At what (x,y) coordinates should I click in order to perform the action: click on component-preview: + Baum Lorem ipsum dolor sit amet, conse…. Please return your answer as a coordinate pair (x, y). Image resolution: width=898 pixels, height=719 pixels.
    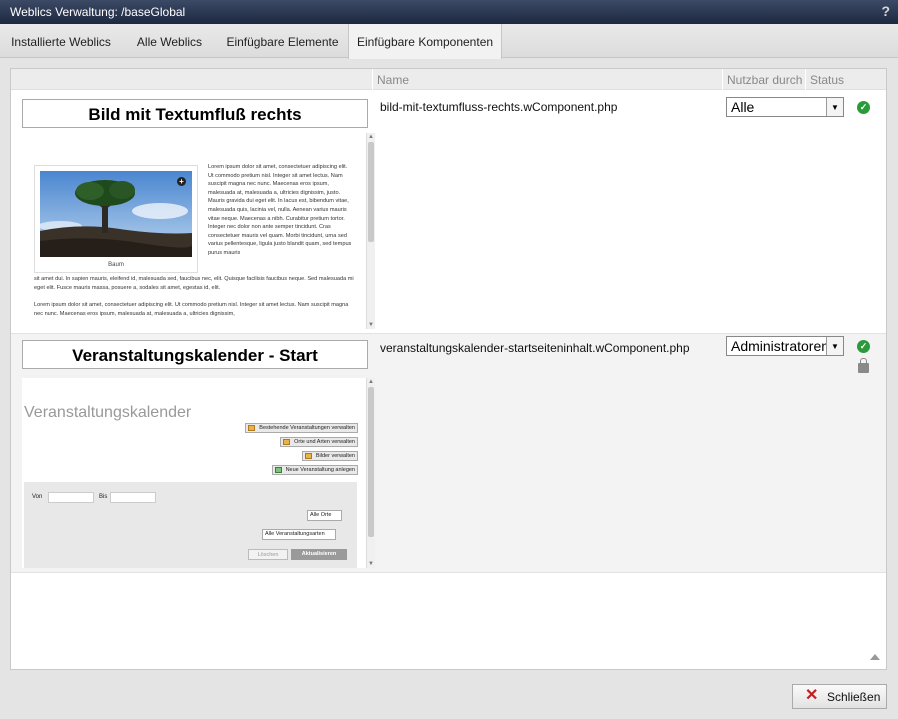
    Looking at the image, I should click on (198, 232).